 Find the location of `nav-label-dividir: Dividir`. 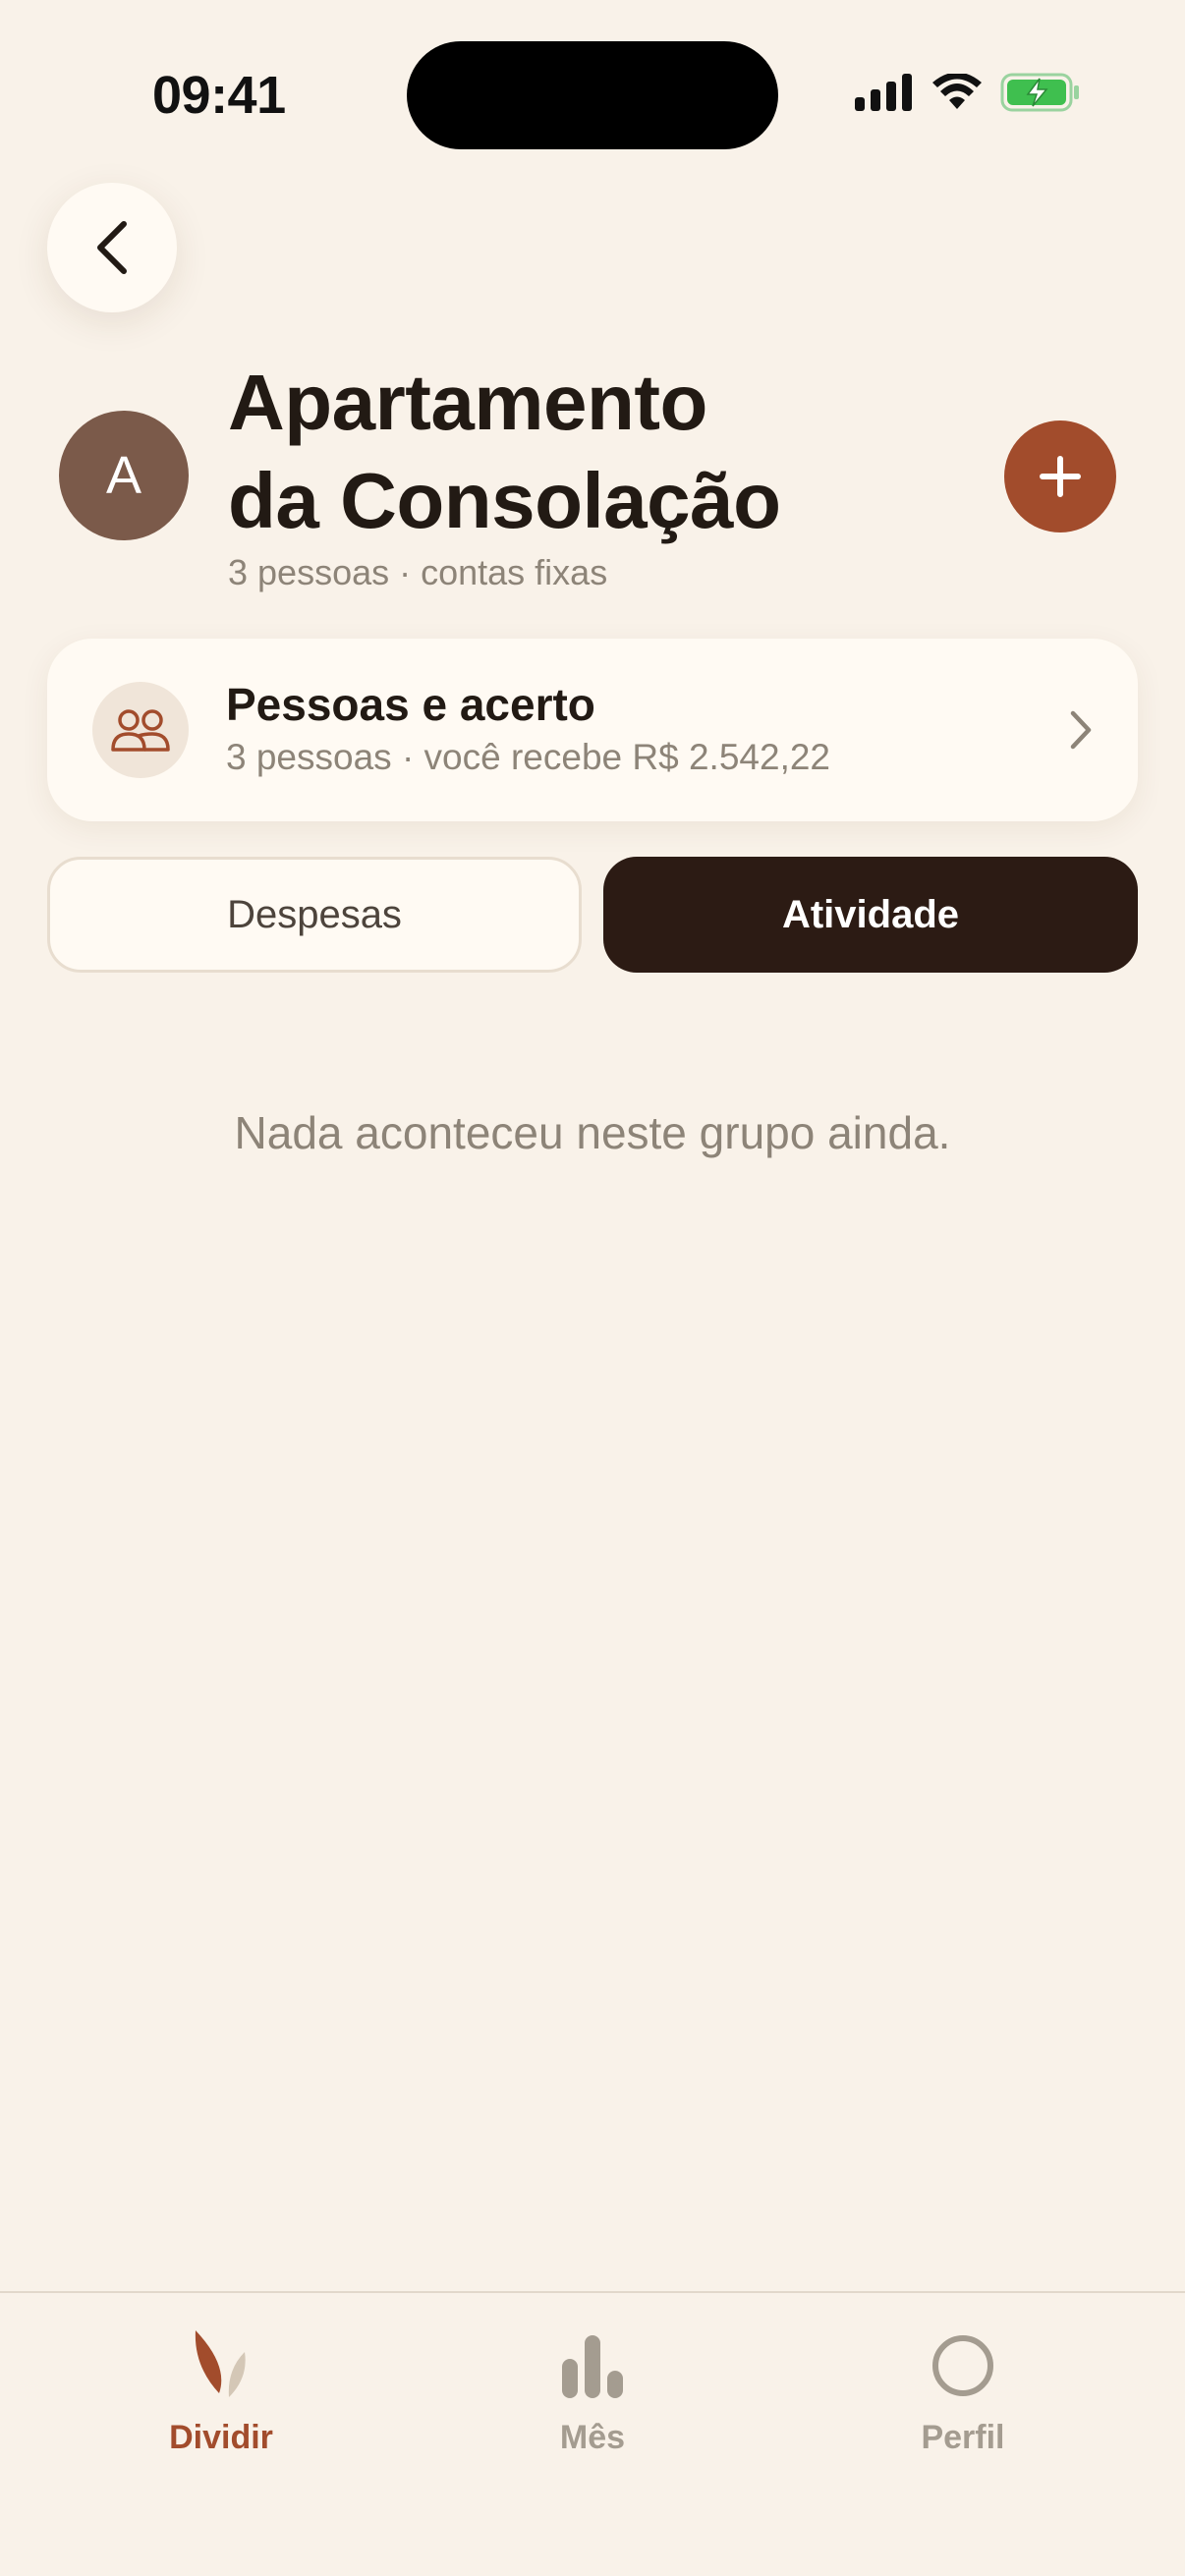

nav-label-dividir: Dividir is located at coordinates (221, 2437).